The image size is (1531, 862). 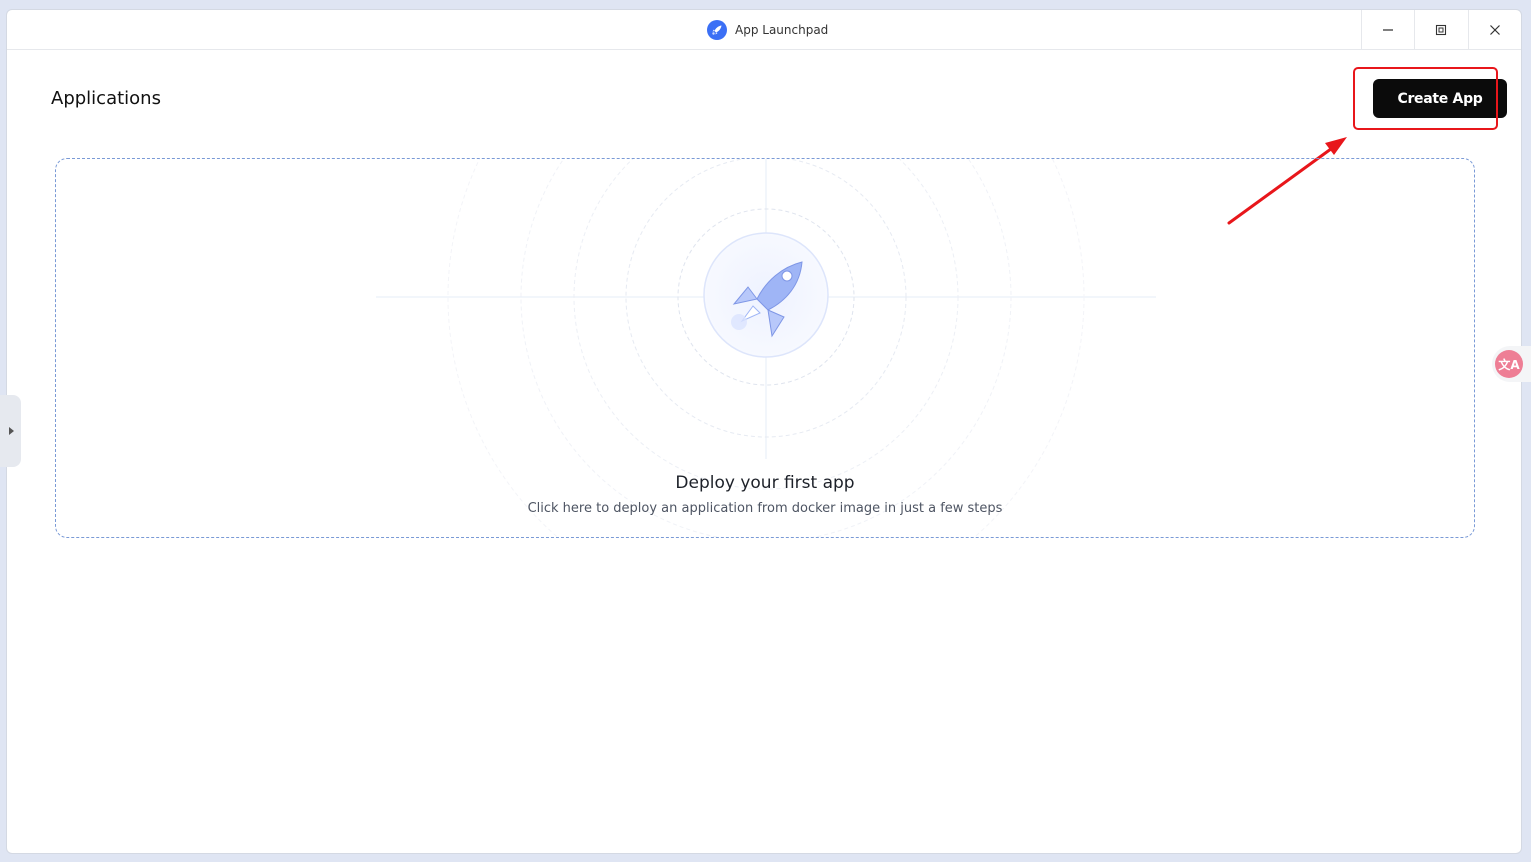 I want to click on page-title: Applications, so click(x=106, y=98).